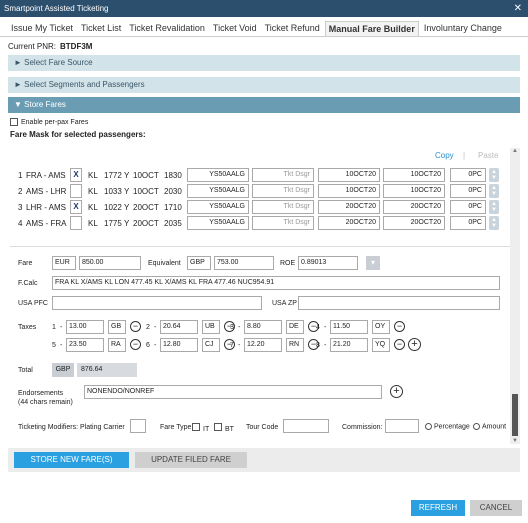  What do you see at coordinates (235, 29) in the screenshot?
I see `tab-ticket-void: Ticket Void` at bounding box center [235, 29].